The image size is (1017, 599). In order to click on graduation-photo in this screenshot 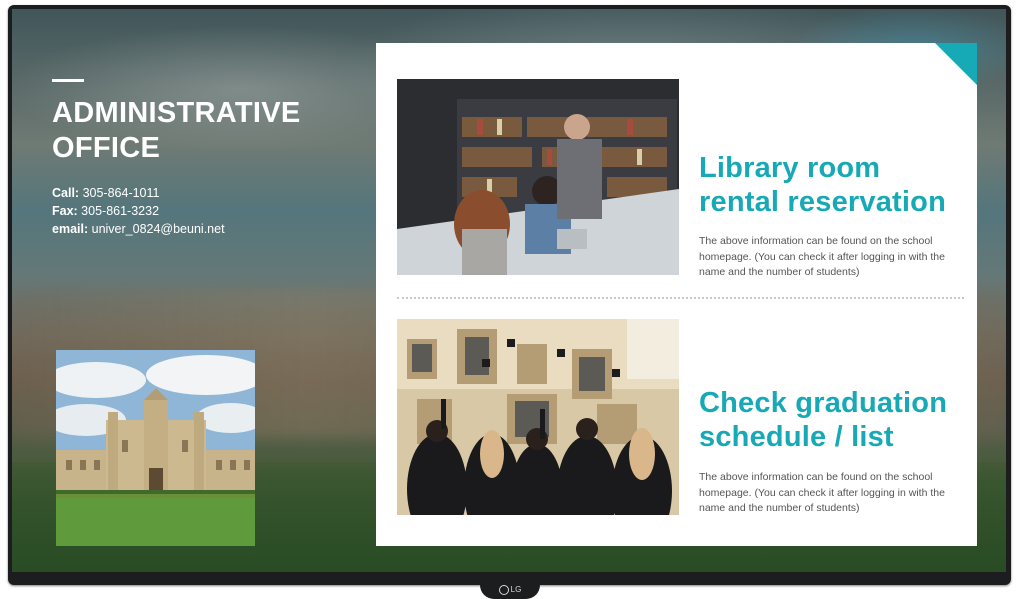, I will do `click(538, 417)`.